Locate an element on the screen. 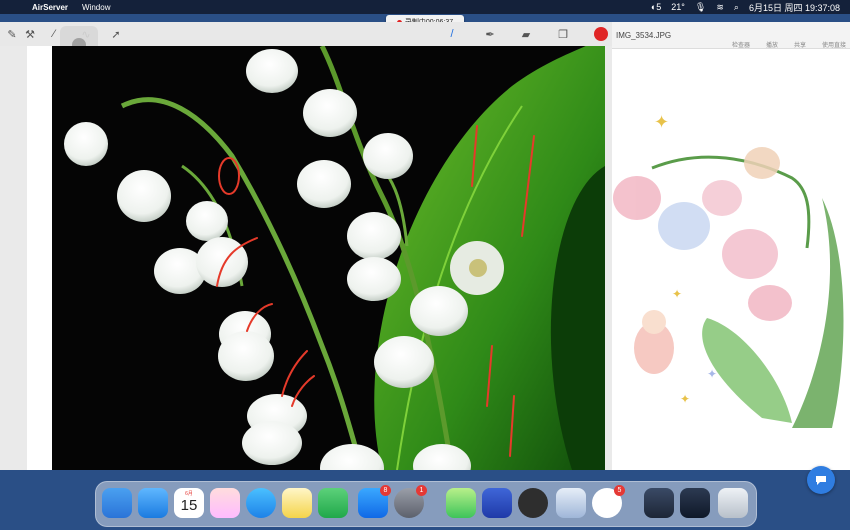 The image size is (850, 530). datetime: 6月15日 周四 19:37:08 is located at coordinates (794, 7).